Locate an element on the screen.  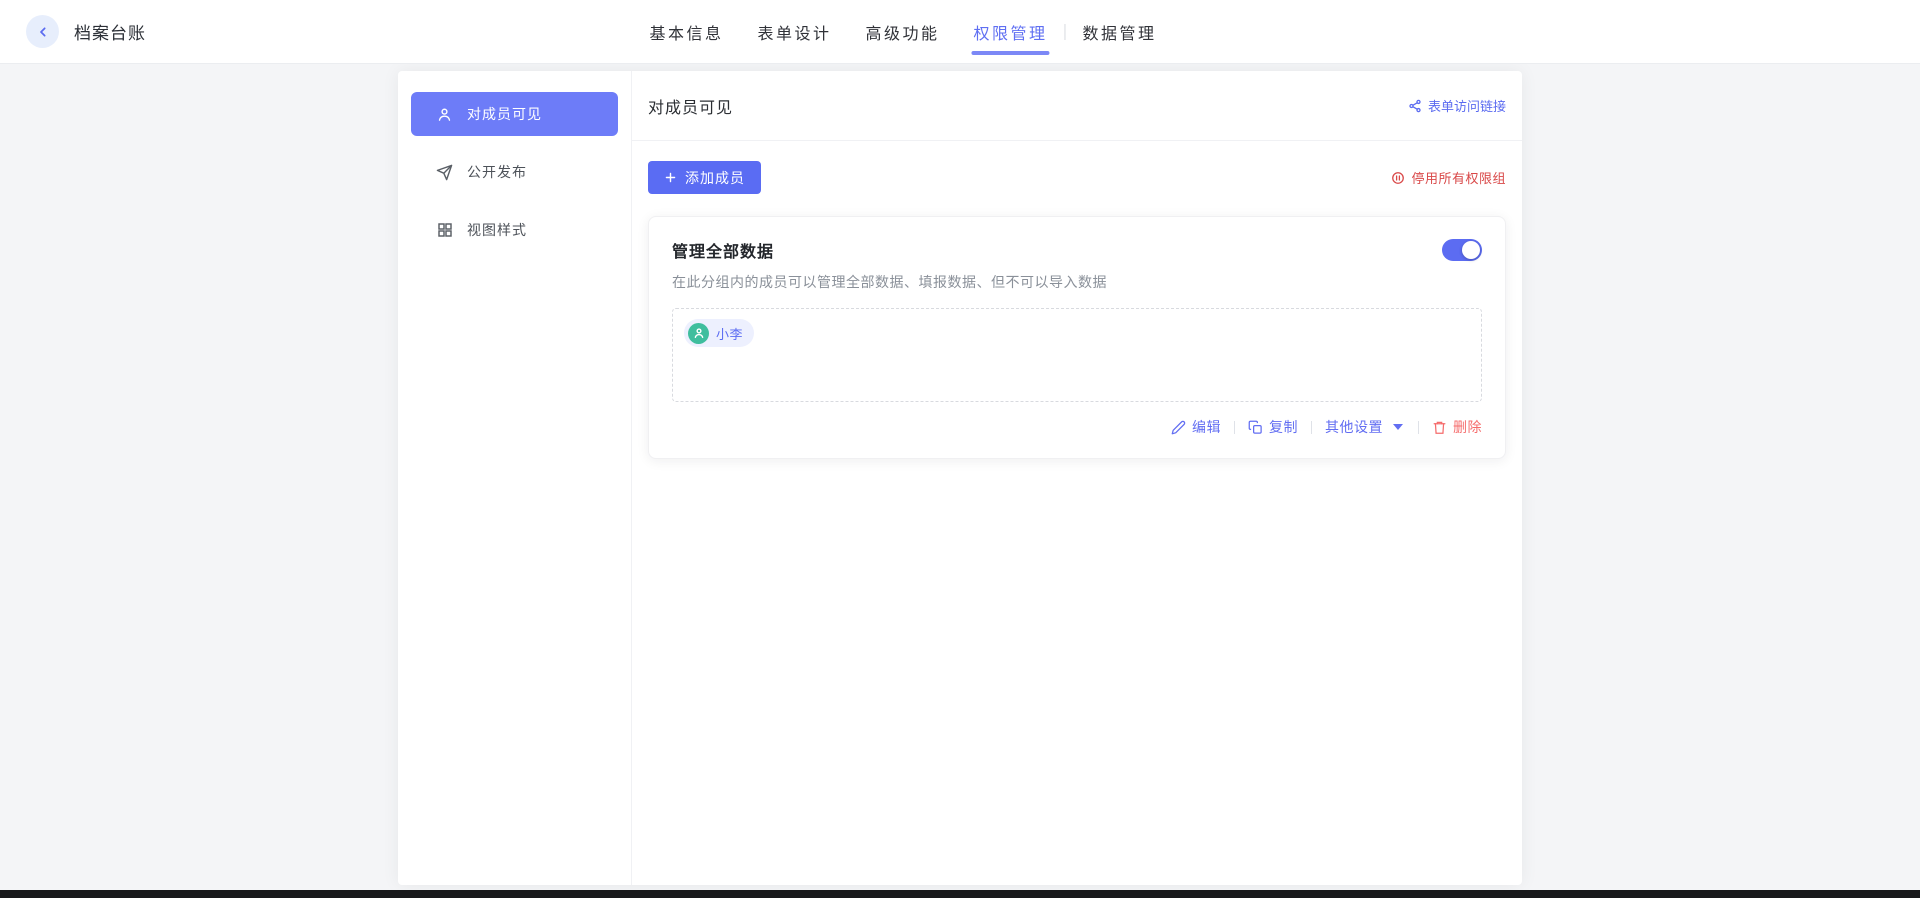
group-enabled-toggle is located at coordinates (1462, 250).